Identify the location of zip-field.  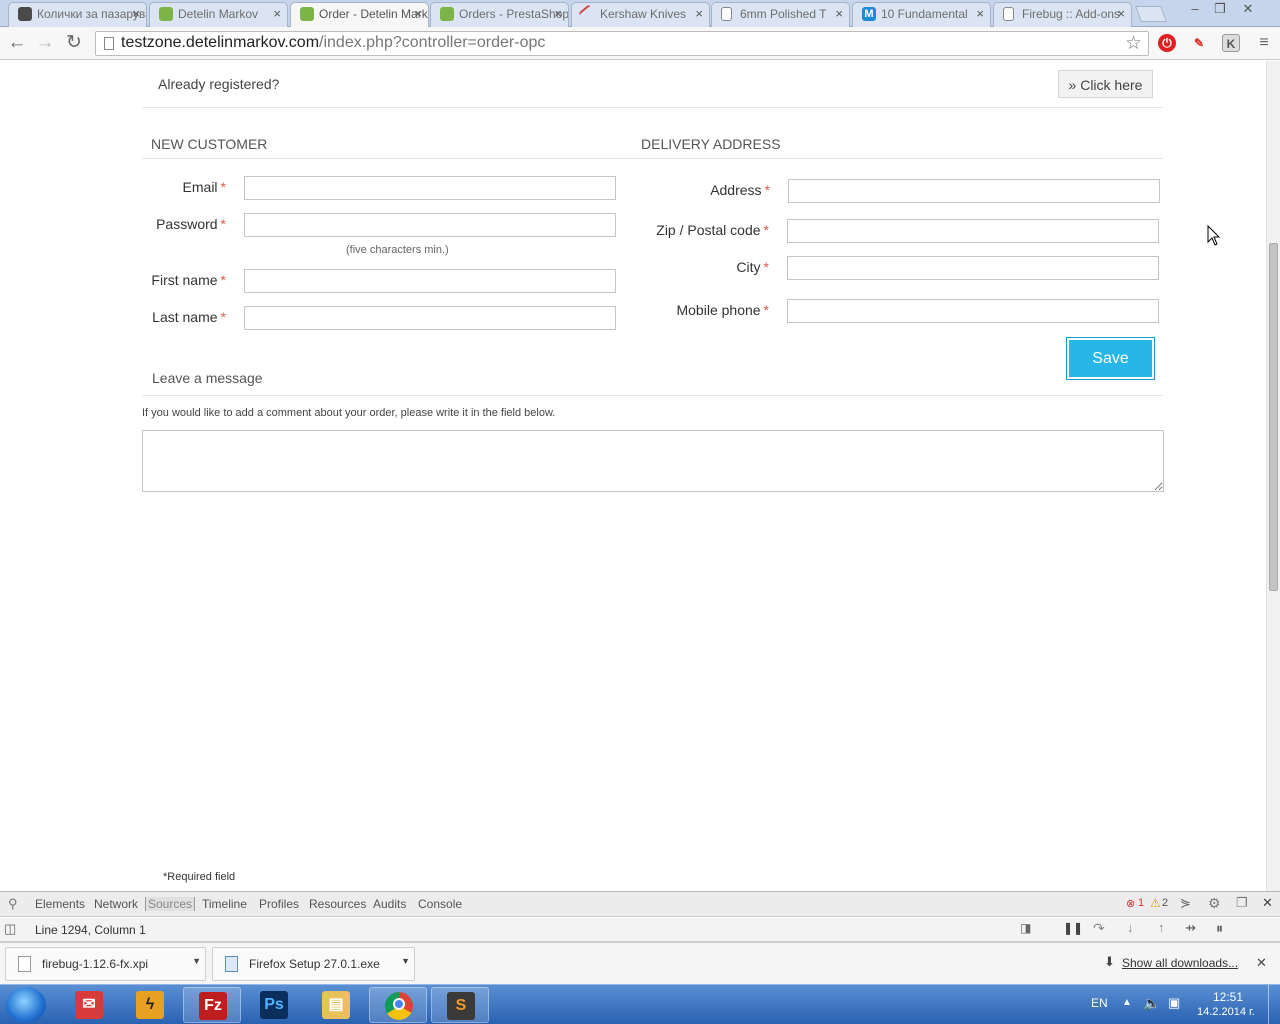
(973, 231).